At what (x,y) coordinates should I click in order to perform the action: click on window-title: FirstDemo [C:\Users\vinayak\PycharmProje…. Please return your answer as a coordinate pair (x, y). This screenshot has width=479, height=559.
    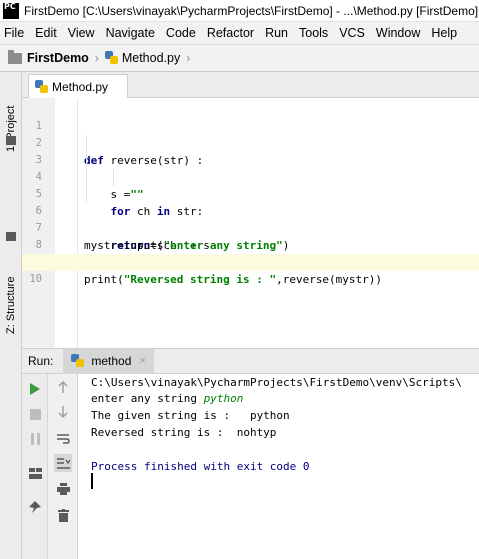
    Looking at the image, I should click on (251, 10).